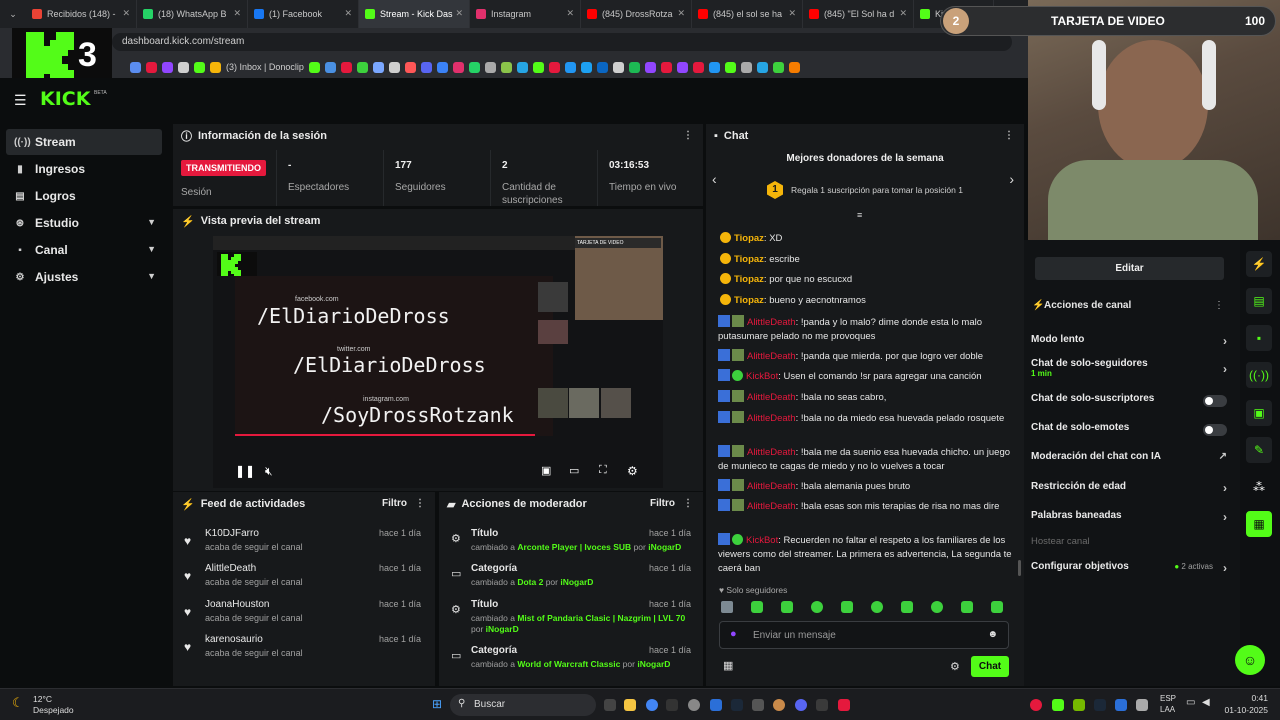  Describe the element at coordinates (234, 639) in the screenshot. I see `feed-user: karenosaurio` at that location.